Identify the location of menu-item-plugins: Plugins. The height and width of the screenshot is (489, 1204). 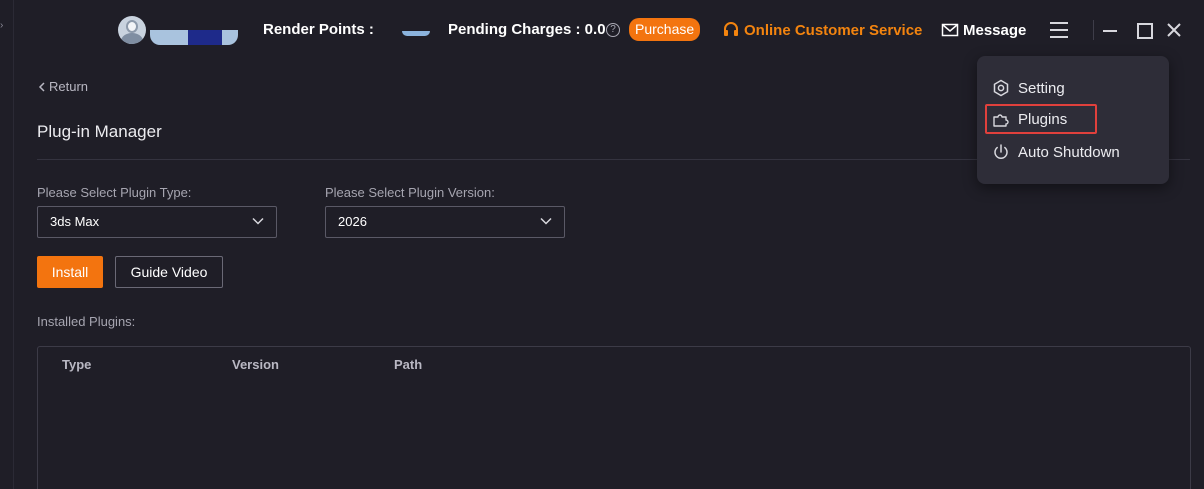
(1041, 119).